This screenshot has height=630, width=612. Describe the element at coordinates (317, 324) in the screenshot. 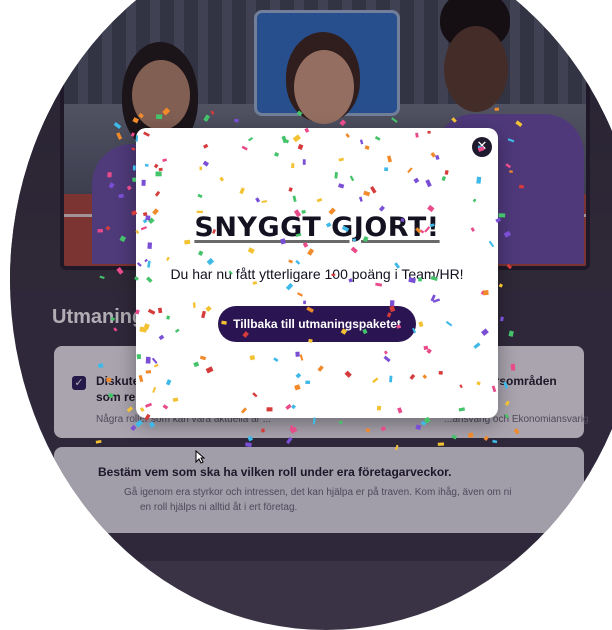

I see `back-to-challenge-package-button: Tillbaka till utmaningspaketet` at that location.